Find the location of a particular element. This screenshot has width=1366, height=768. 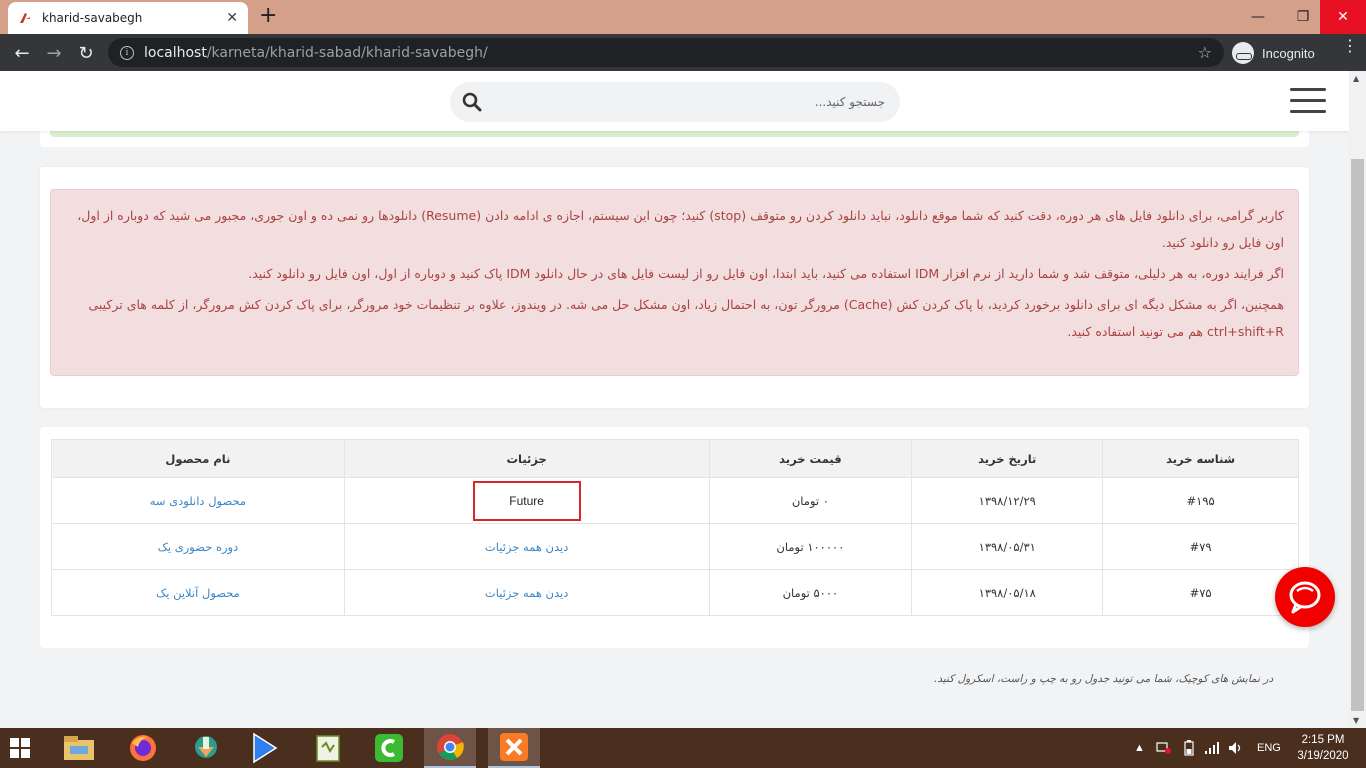

windows-taskbar: ▲ ENG 2:15 PM 3/19/2020 is located at coordinates (683, 748).